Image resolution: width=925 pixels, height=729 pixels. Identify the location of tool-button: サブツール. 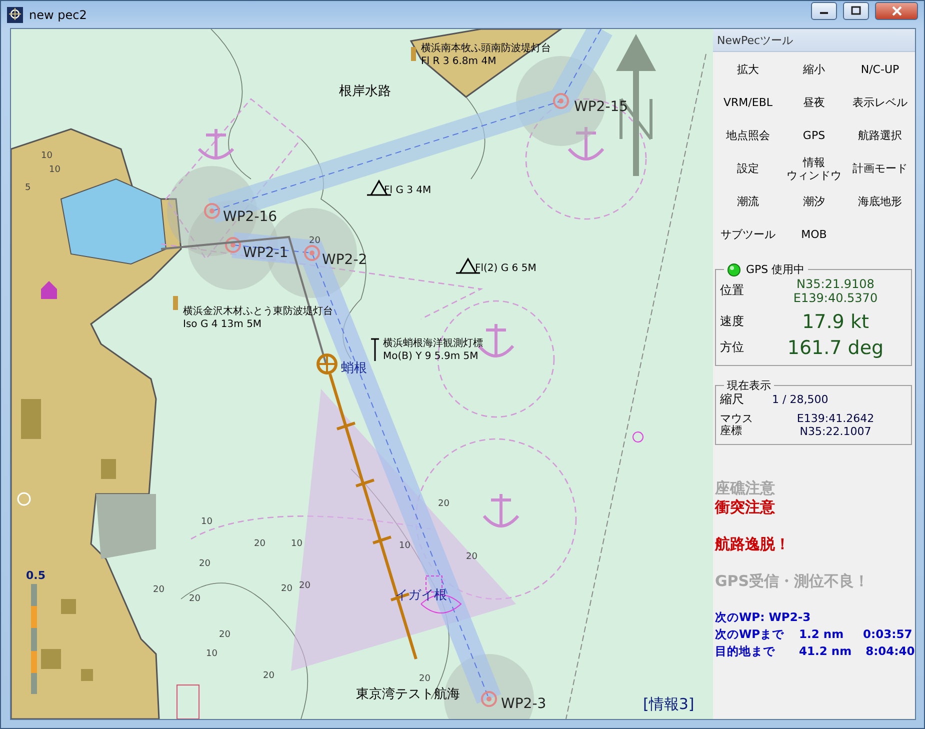
(748, 235).